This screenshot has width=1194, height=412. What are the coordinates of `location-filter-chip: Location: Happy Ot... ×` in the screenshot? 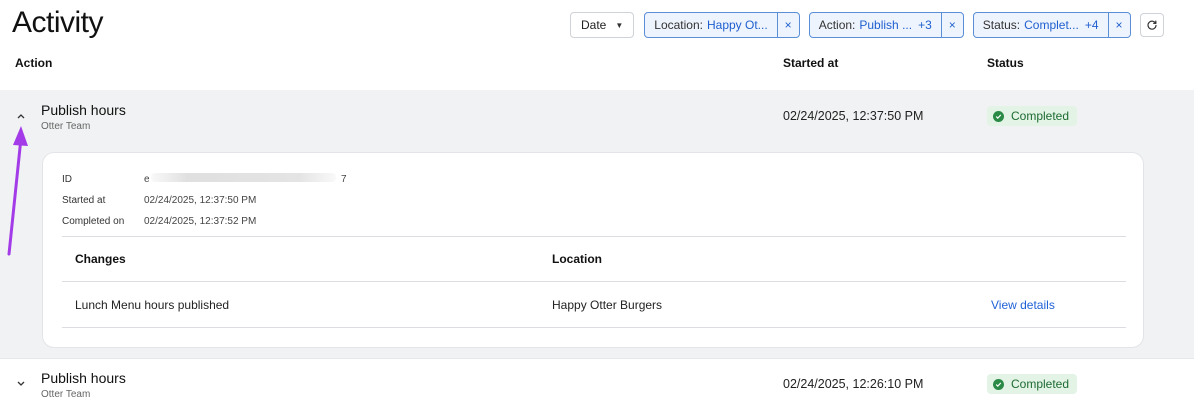 It's located at (722, 25).